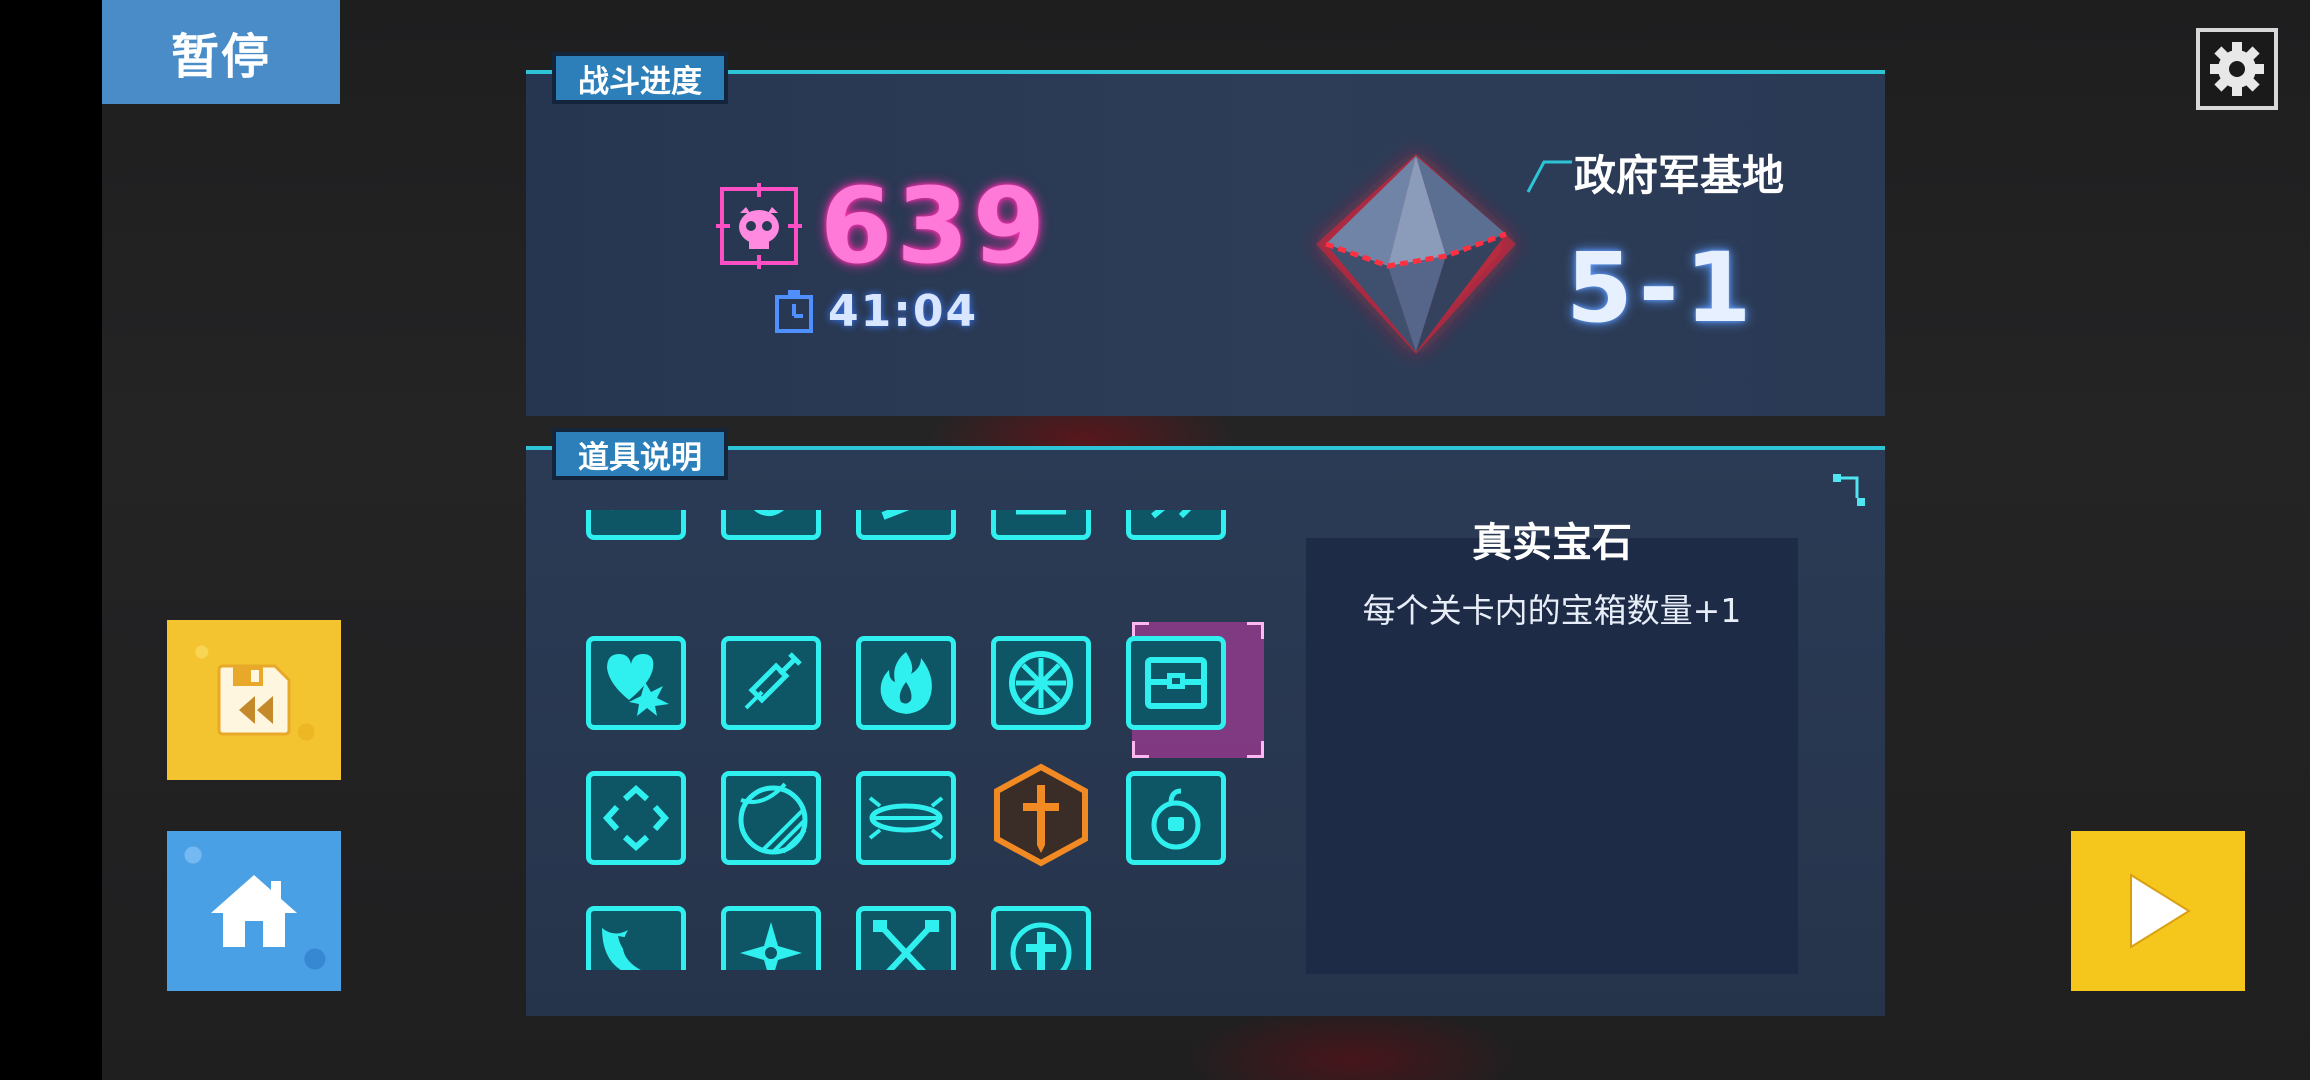 This screenshot has height=1080, width=2310. I want to click on diamond-arrows-icon, so click(636, 818).